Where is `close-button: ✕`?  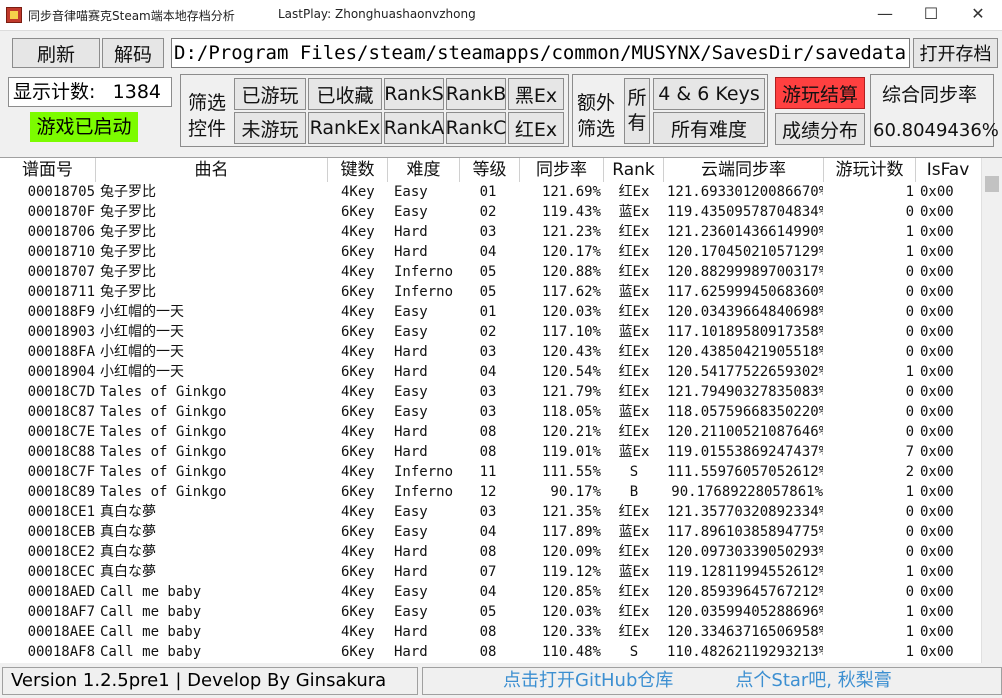
close-button: ✕ is located at coordinates (978, 15).